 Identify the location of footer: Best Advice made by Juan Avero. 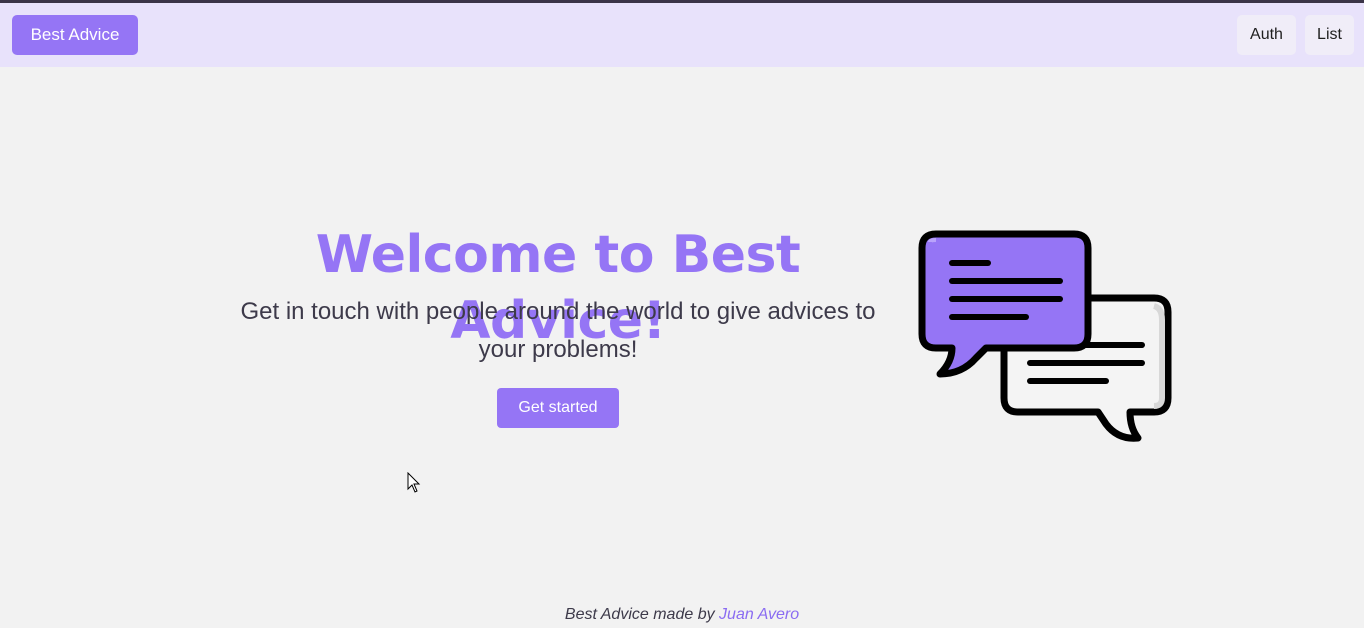
(682, 615).